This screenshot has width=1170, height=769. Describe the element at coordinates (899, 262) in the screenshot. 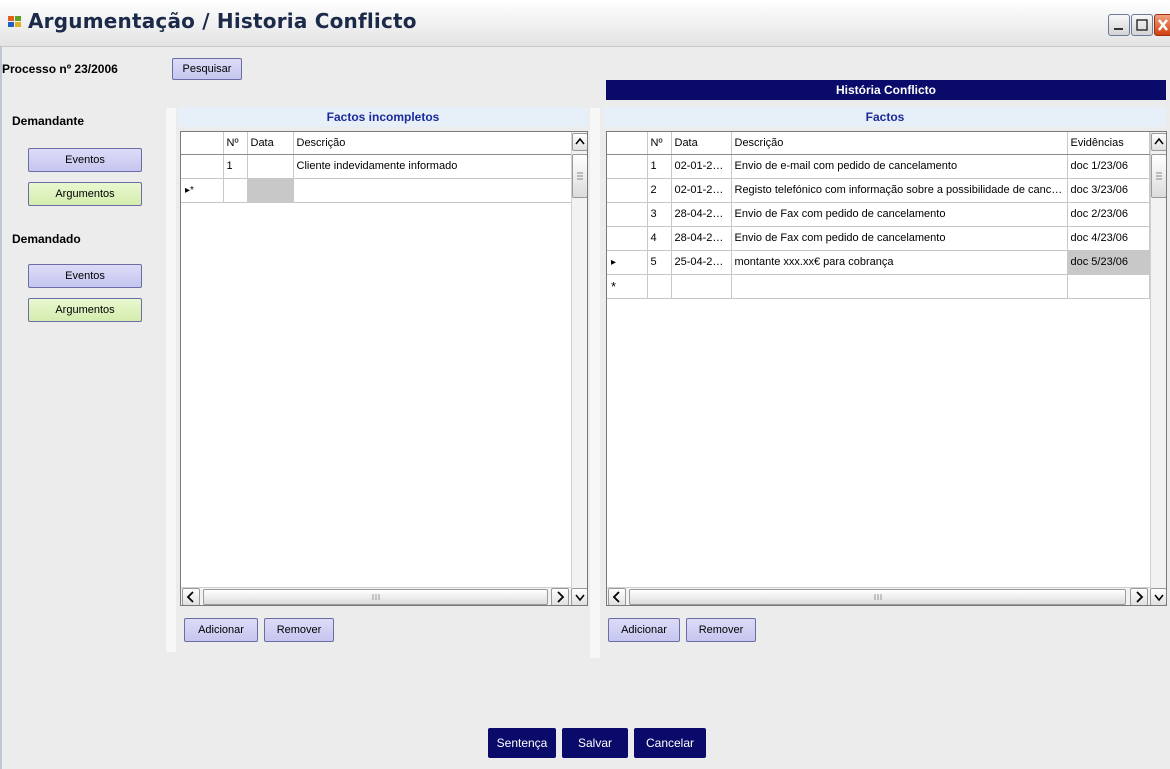

I see `cell-descricao: montante xxx.xx€ para cobrança` at that location.